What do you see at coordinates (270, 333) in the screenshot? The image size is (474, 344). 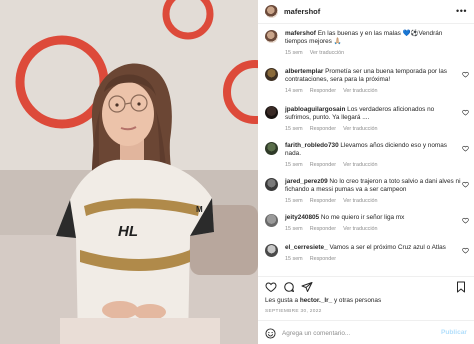 I see `smile-icon` at bounding box center [270, 333].